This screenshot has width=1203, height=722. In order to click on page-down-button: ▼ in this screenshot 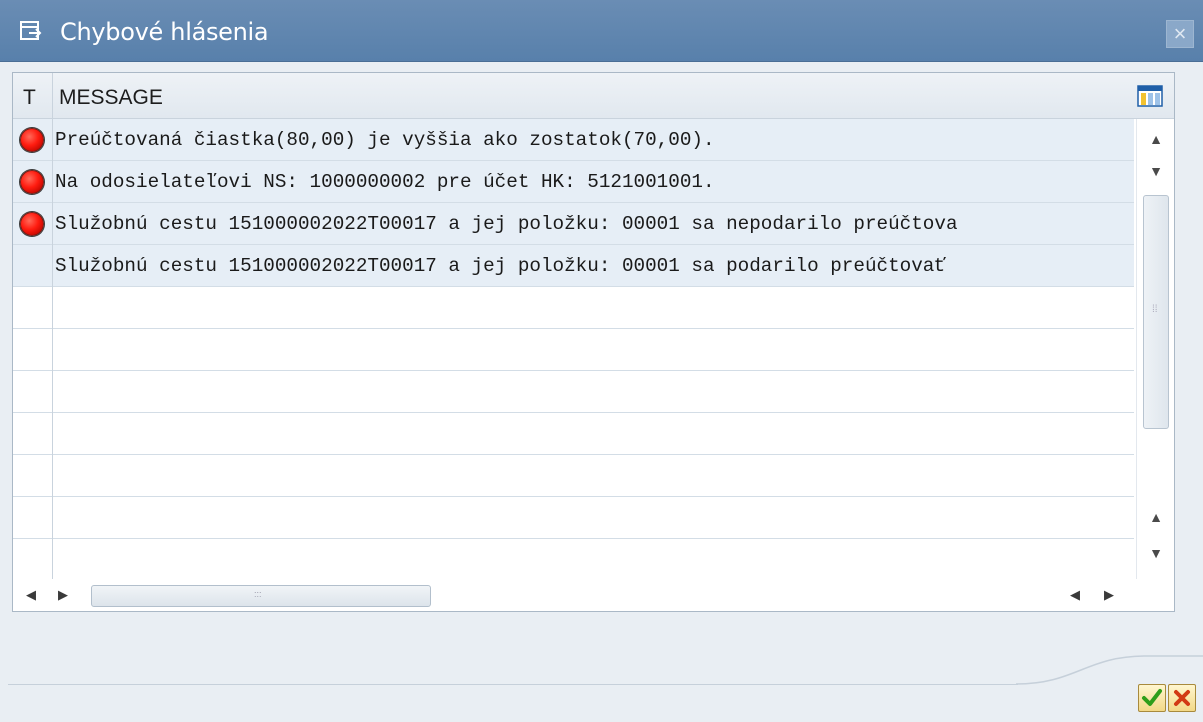, I will do `click(1156, 553)`.